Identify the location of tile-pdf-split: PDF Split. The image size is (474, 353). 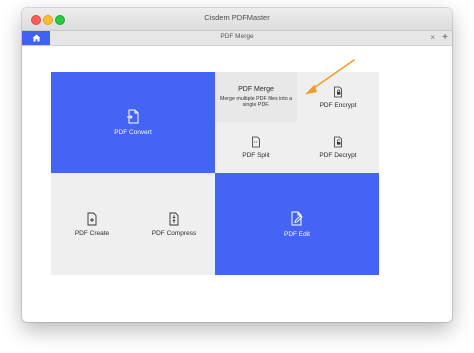
(256, 147).